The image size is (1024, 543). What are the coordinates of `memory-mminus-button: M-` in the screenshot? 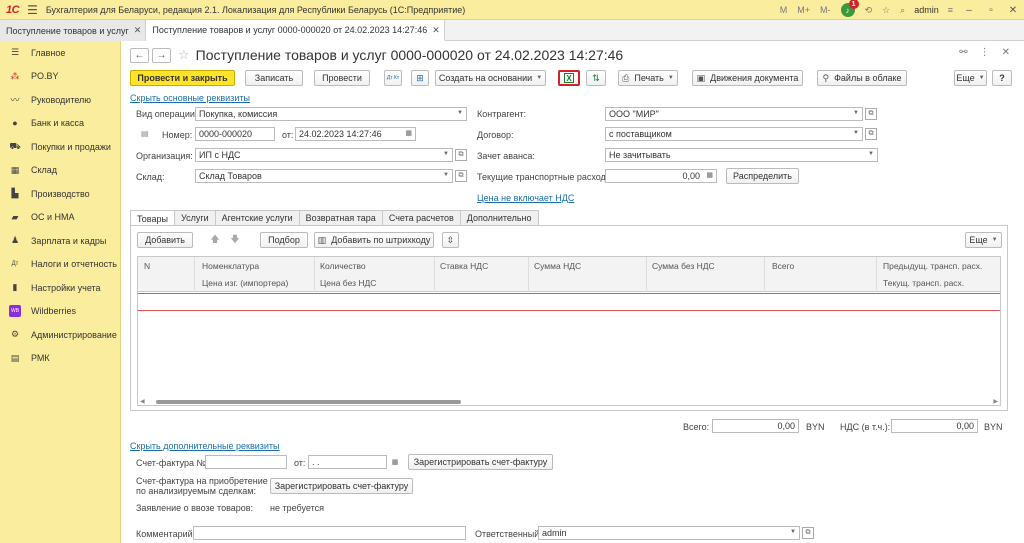 It's located at (825, 10).